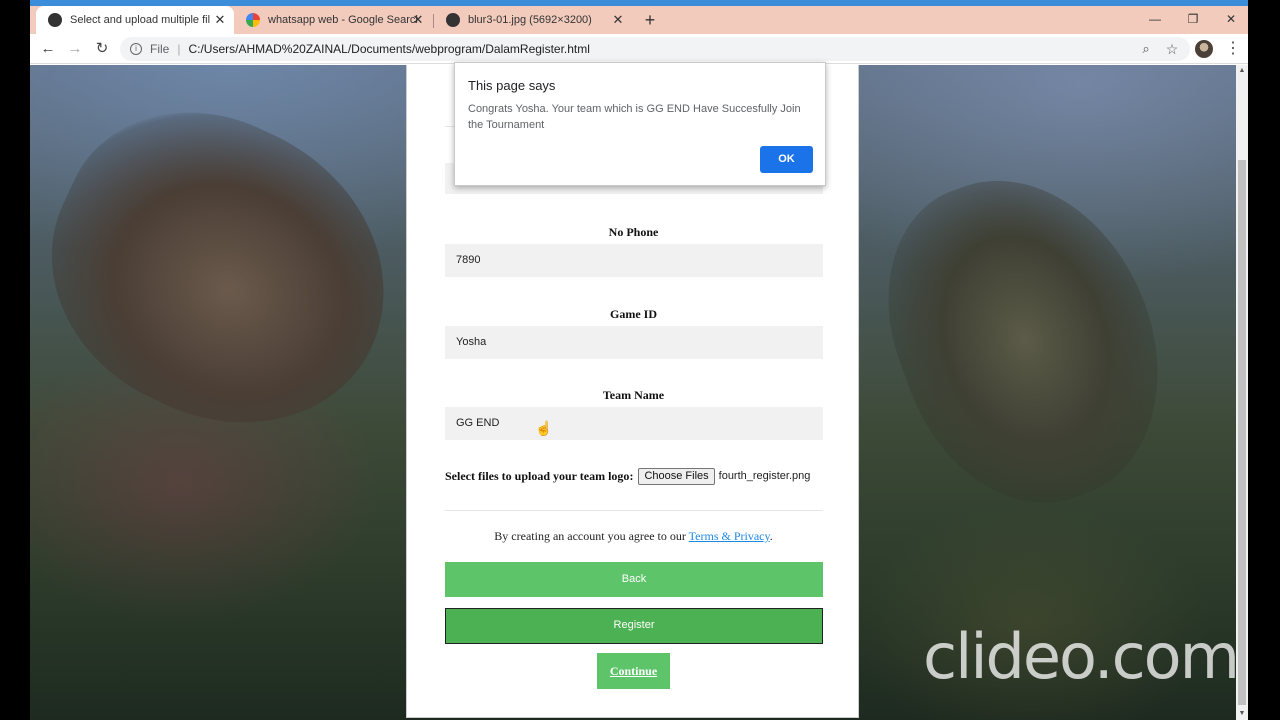 Image resolution: width=1280 pixels, height=720 pixels. Describe the element at coordinates (633, 232) in the screenshot. I see `phone-label: No Phone` at that location.